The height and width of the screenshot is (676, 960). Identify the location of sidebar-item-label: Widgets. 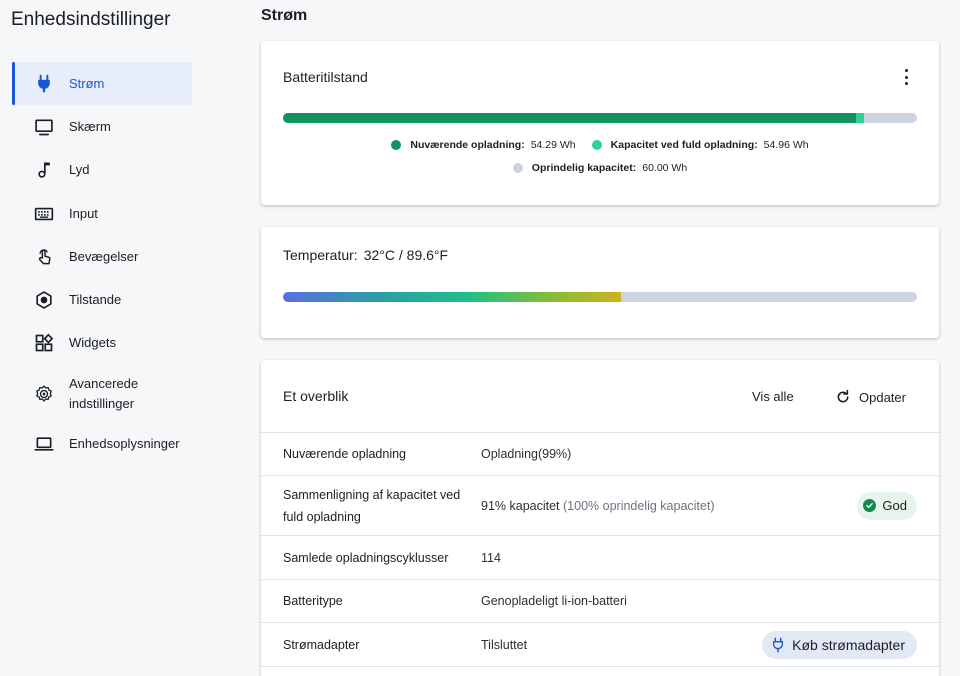
(92, 343).